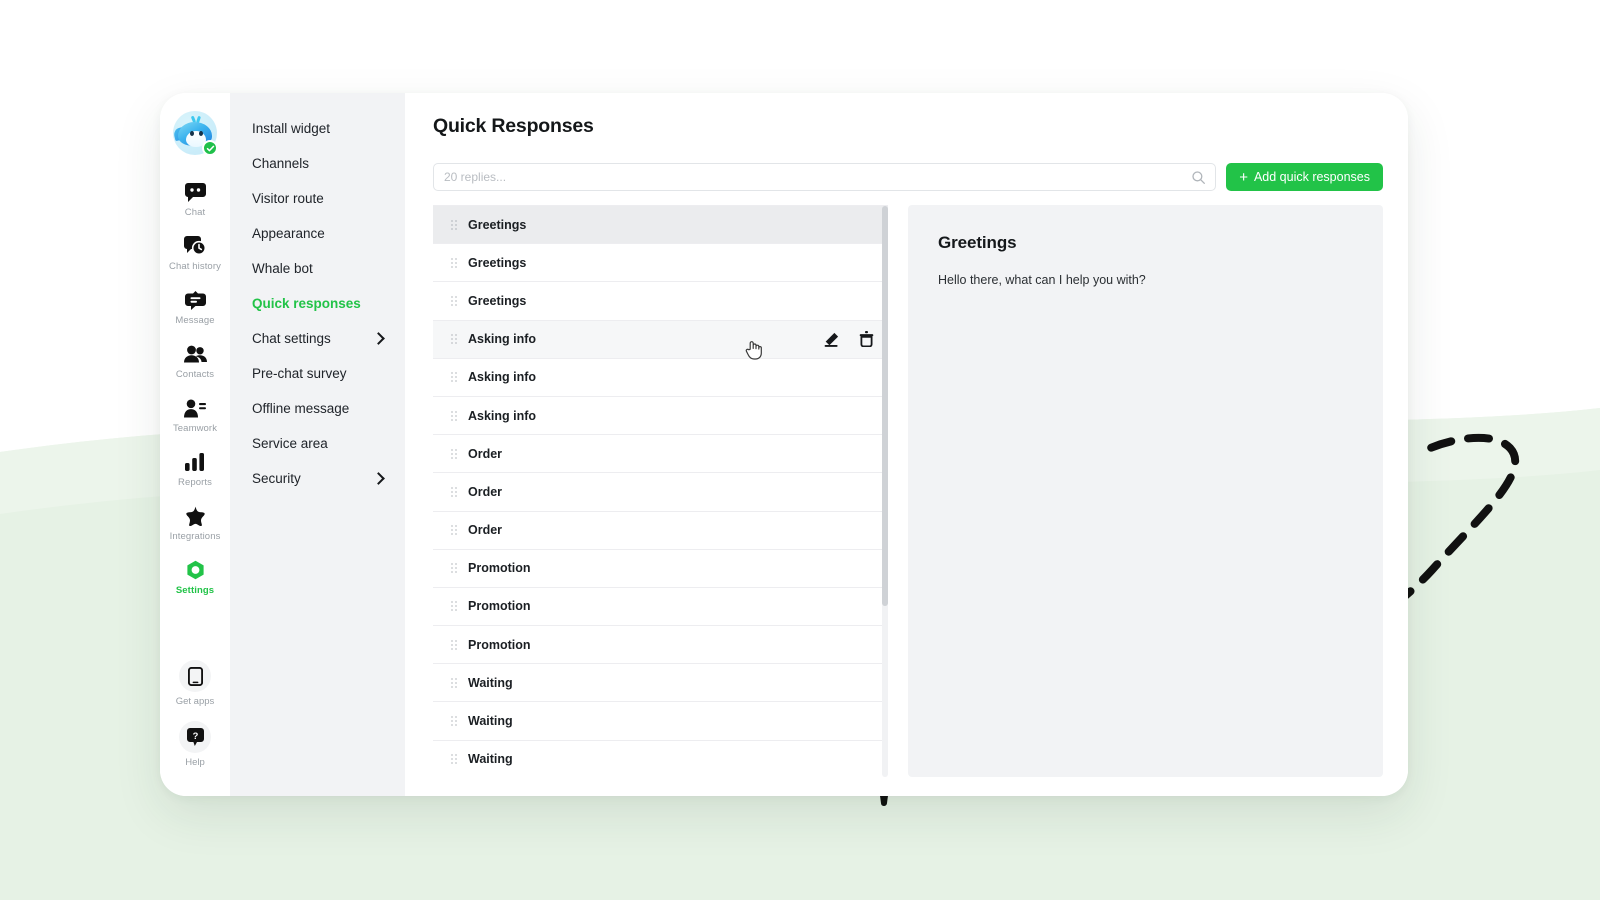 The height and width of the screenshot is (900, 1600). I want to click on rail-item-integrations: Integrations, so click(195, 523).